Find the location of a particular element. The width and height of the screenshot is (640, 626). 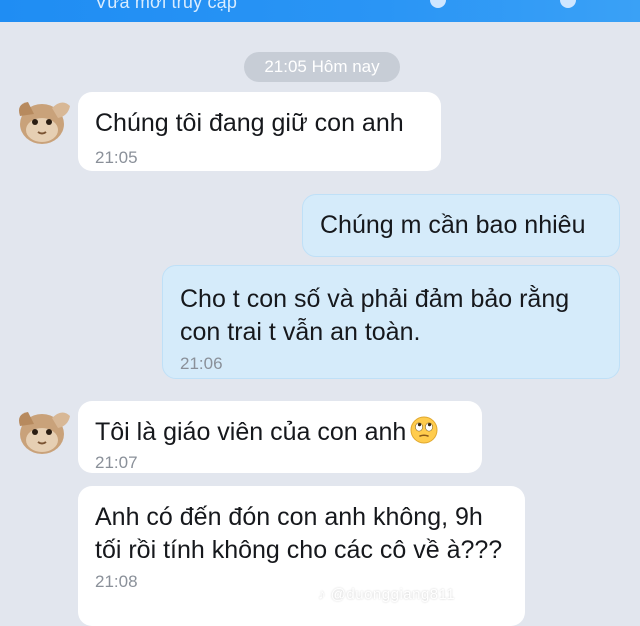

message-time: 21:05 is located at coordinates (116, 157).